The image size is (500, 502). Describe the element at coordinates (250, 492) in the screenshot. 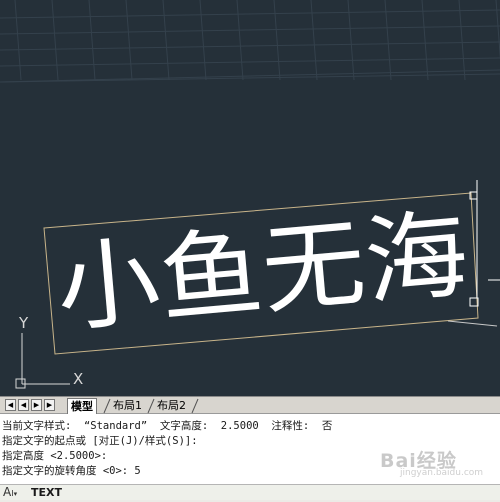

I see `command-input-bar: AI▾ TEXT` at that location.